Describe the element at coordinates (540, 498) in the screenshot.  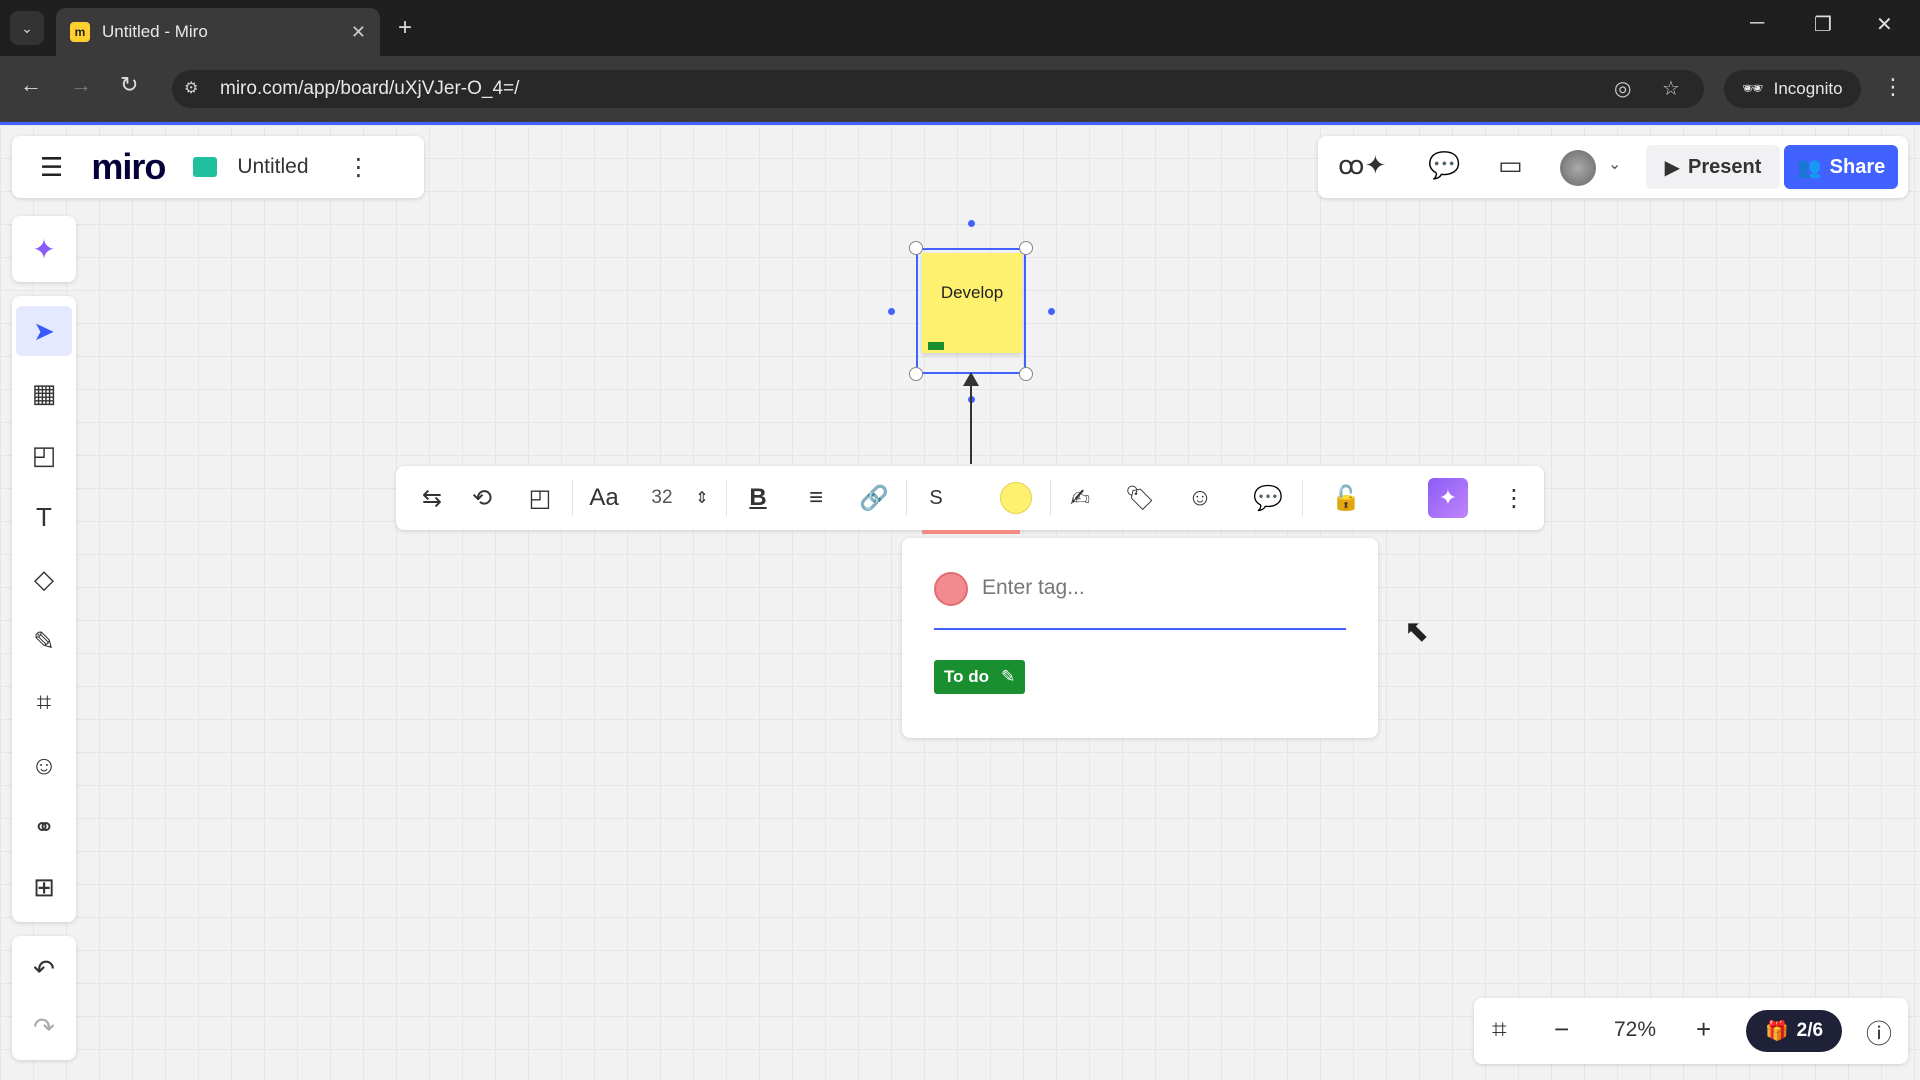
I see `sticky-shape-button: ◰` at that location.